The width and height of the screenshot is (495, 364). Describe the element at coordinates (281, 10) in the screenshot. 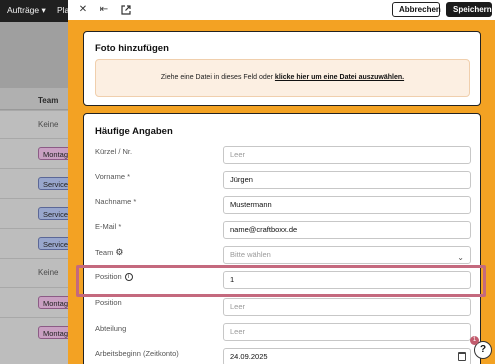

I see `panel-toolbar: ✕ ⇤ Abbrechen Speichern` at that location.